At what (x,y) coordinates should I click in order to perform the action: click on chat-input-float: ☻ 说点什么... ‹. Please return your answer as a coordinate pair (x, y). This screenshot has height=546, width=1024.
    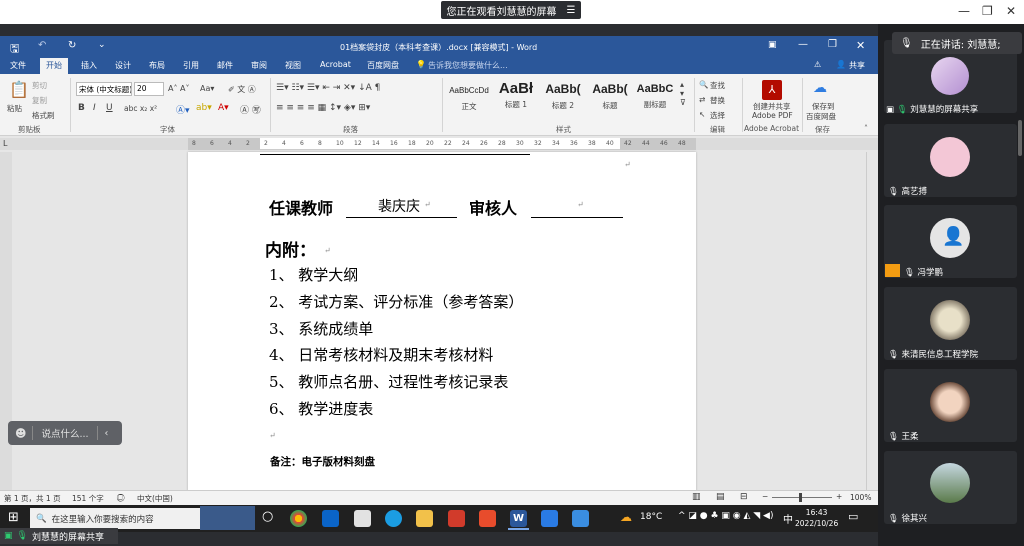
    Looking at the image, I should click on (65, 433).